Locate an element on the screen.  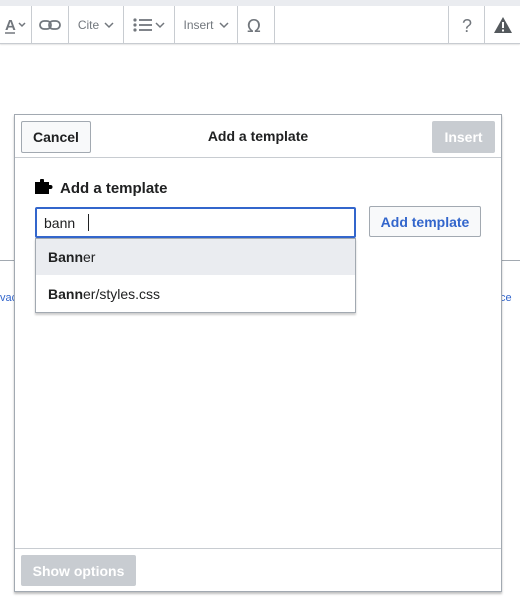
link-icon is located at coordinates (50, 25).